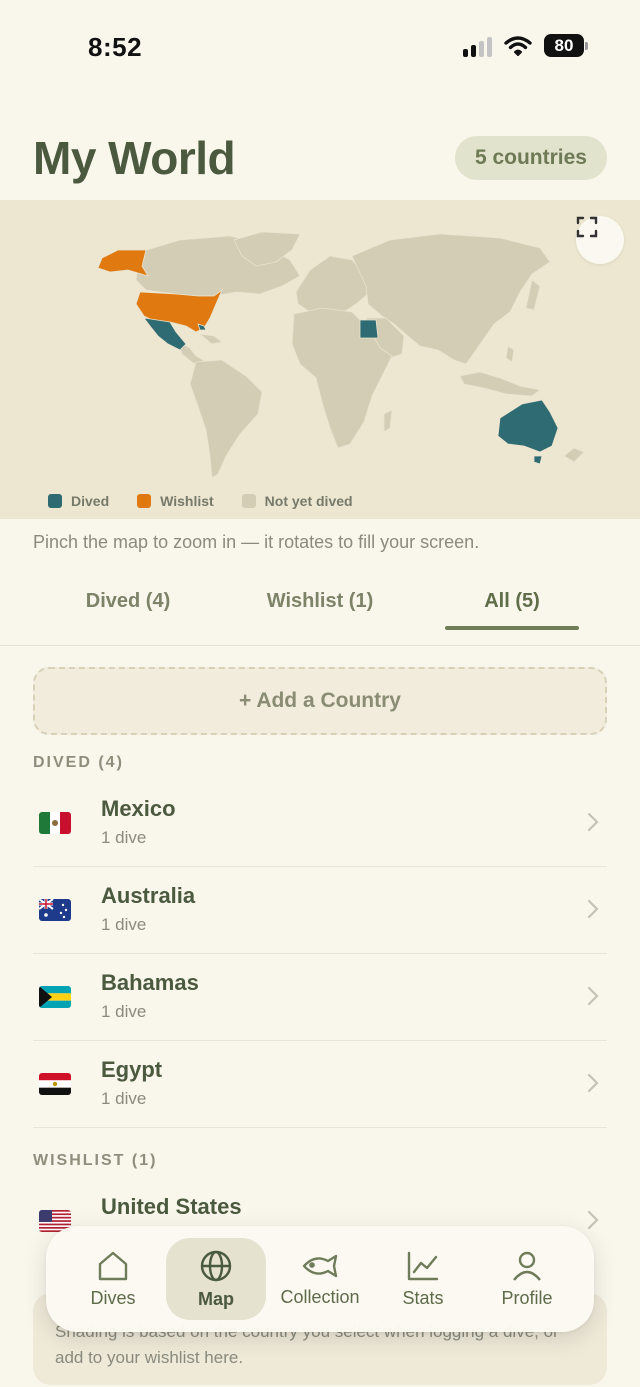 Image resolution: width=640 pixels, height=1387 pixels. Describe the element at coordinates (533, 295) in the screenshot. I see `map-region-japan` at that location.